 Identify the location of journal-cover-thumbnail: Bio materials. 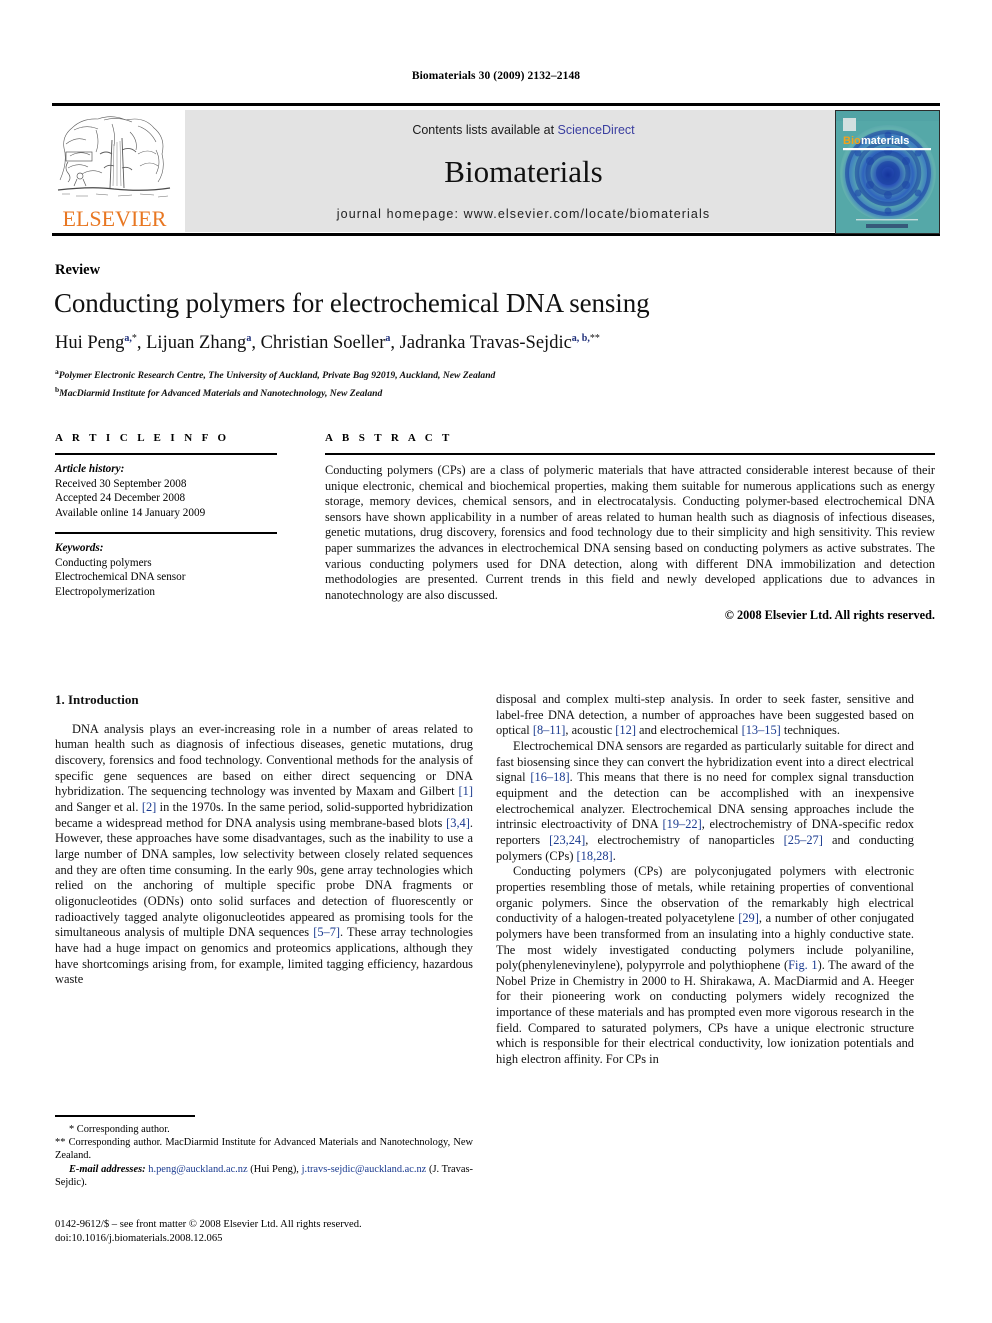
(887, 172).